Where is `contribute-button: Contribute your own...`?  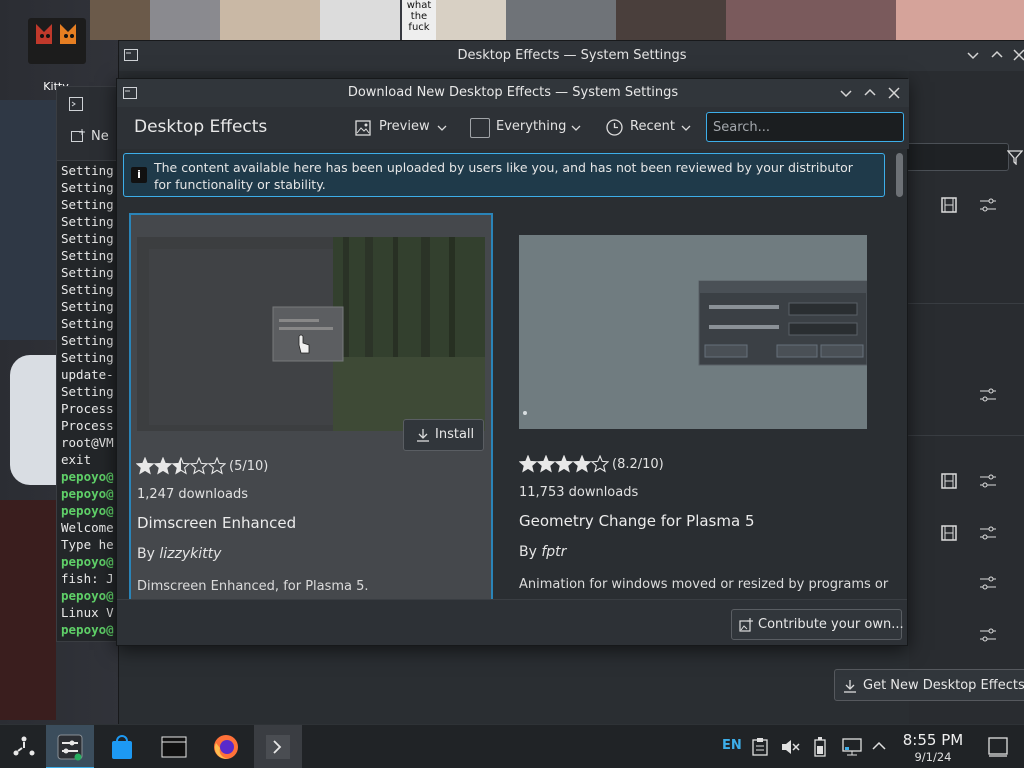
contribute-button: Contribute your own... is located at coordinates (817, 624).